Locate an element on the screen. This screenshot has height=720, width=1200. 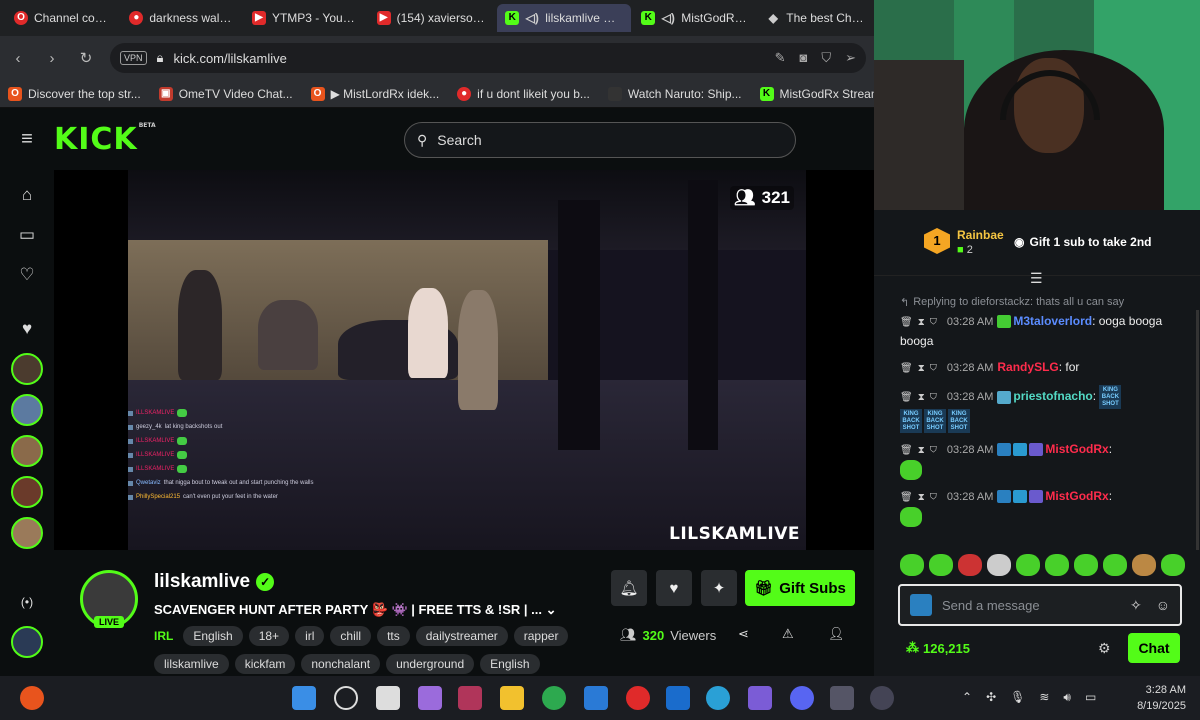
emoji-icon: ☺ is located at coordinates (1163, 605).